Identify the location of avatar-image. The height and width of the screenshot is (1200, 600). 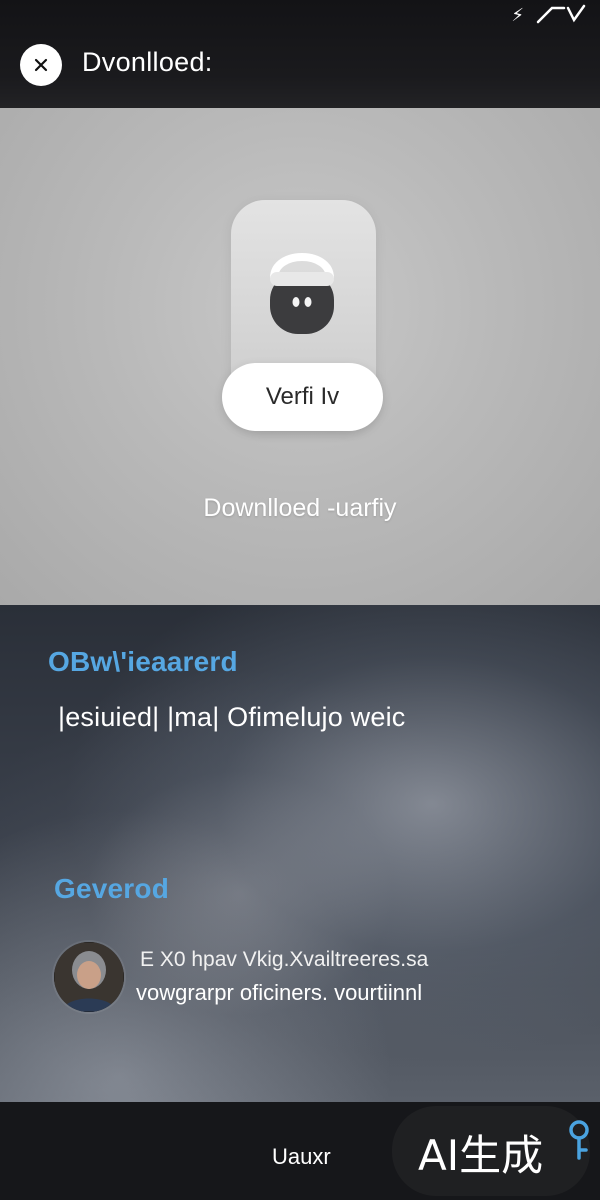
(89, 977).